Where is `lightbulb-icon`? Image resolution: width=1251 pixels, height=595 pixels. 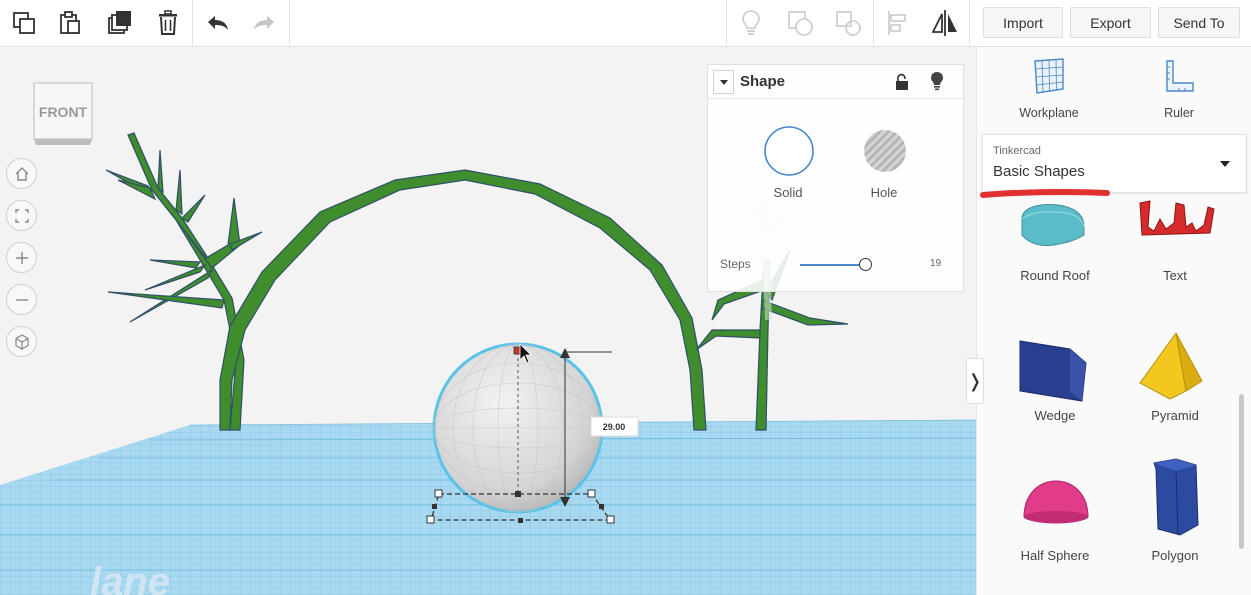
lightbulb-icon is located at coordinates (751, 23).